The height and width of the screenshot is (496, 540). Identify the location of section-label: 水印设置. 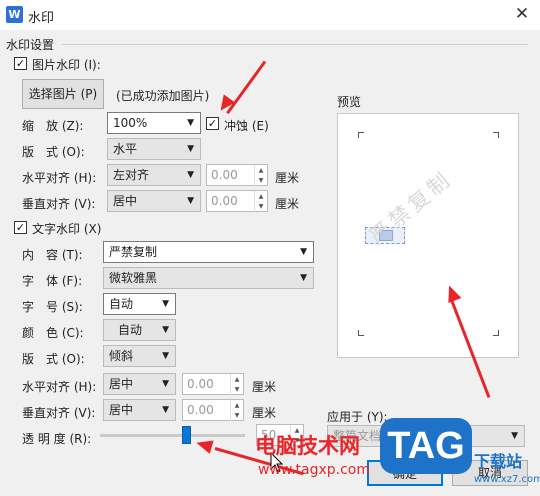
(30, 45).